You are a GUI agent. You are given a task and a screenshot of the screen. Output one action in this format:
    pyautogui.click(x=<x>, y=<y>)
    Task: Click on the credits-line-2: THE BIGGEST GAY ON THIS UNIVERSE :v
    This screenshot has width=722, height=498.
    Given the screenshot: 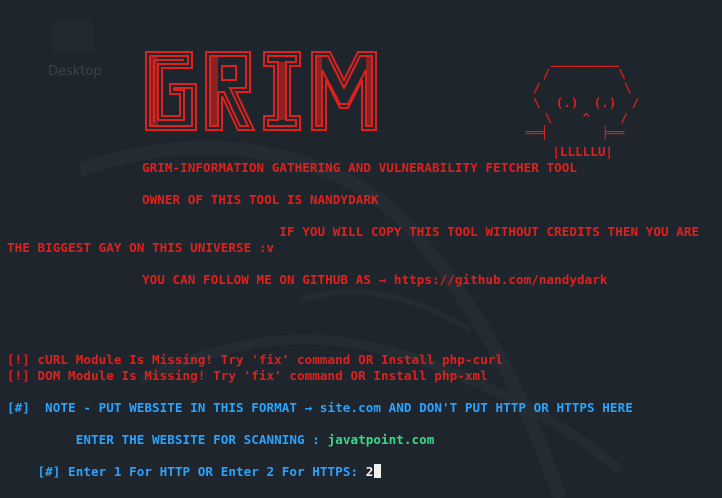 What is the action you would take?
    pyautogui.click(x=141, y=247)
    